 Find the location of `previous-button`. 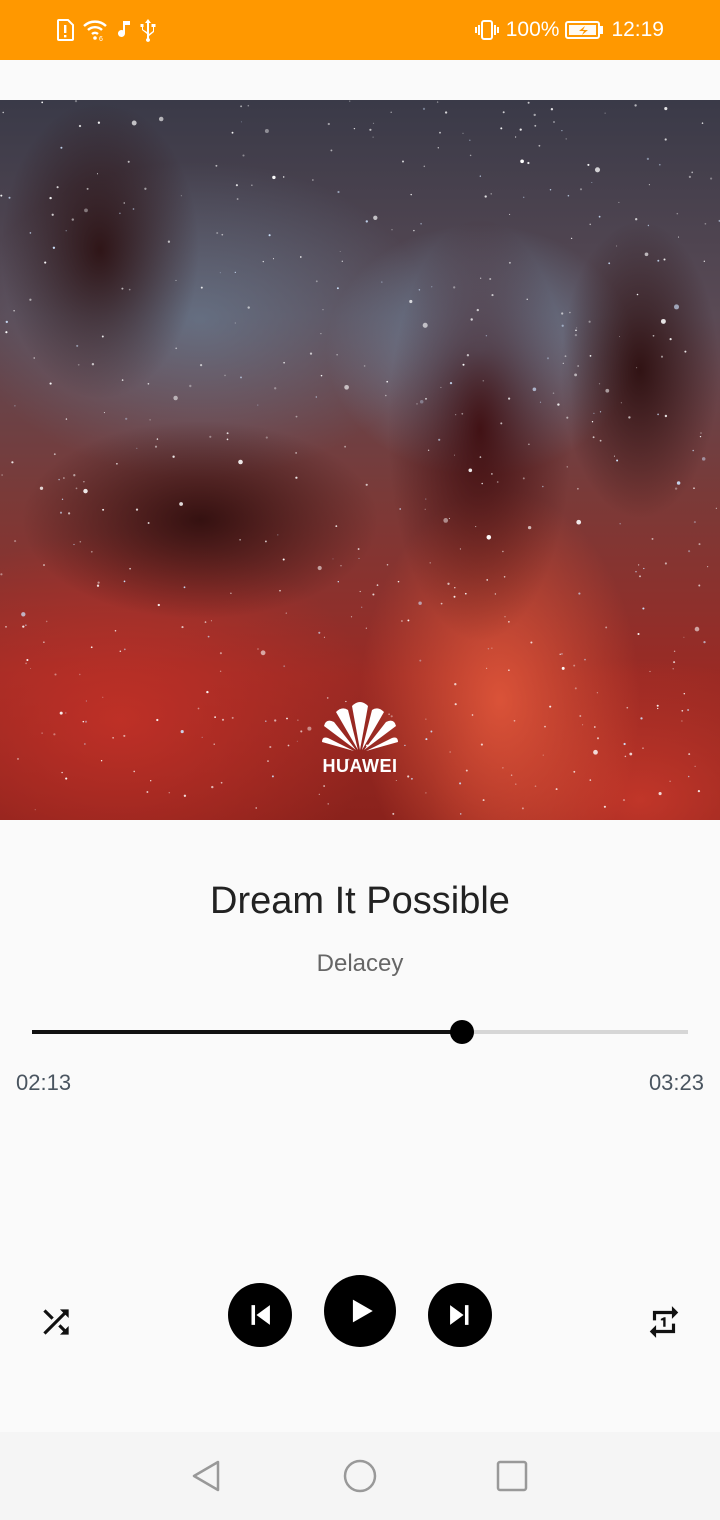

previous-button is located at coordinates (260, 1315).